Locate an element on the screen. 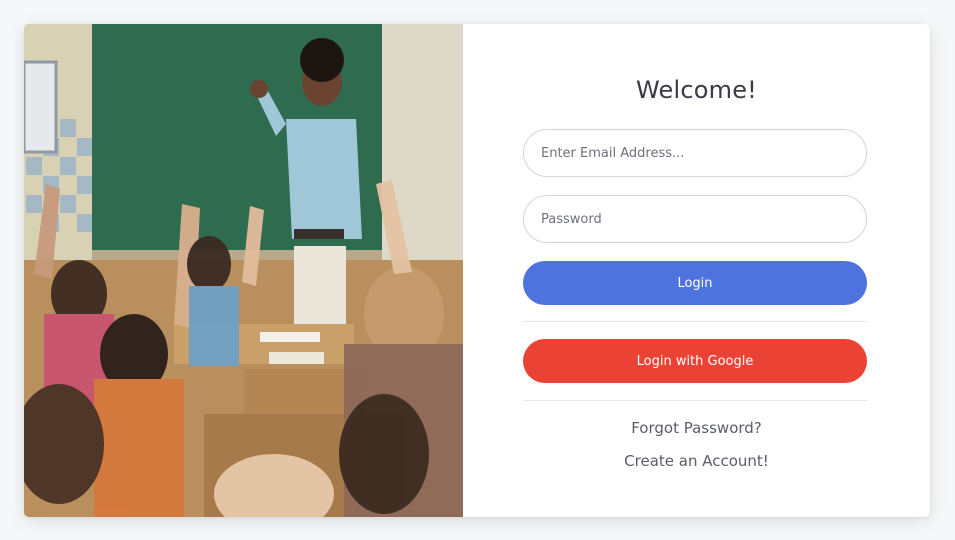 The width and height of the screenshot is (955, 540). forgot-password-link: Forgot Password? is located at coordinates (696, 428).